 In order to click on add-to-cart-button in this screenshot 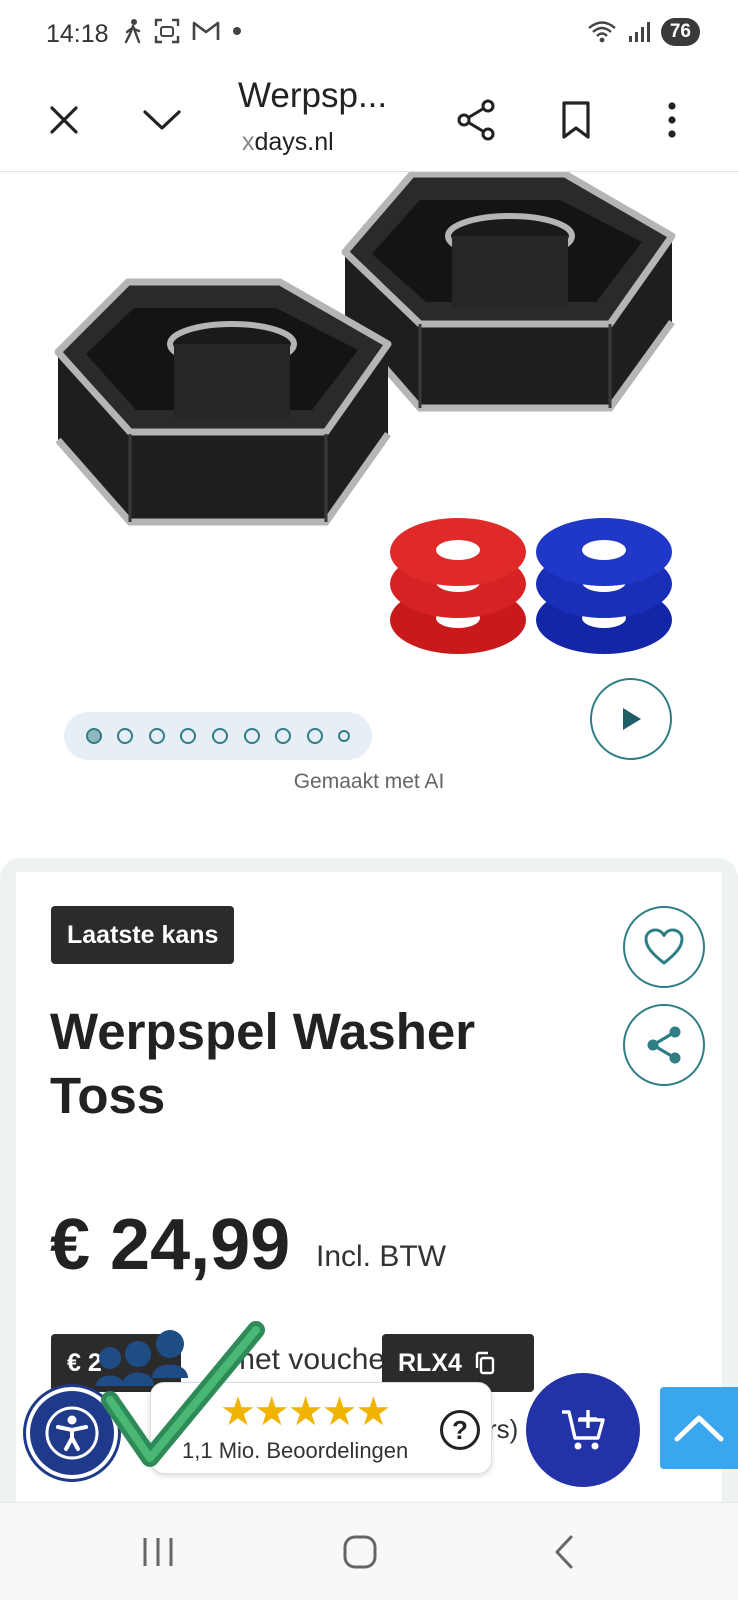, I will do `click(583, 1430)`.